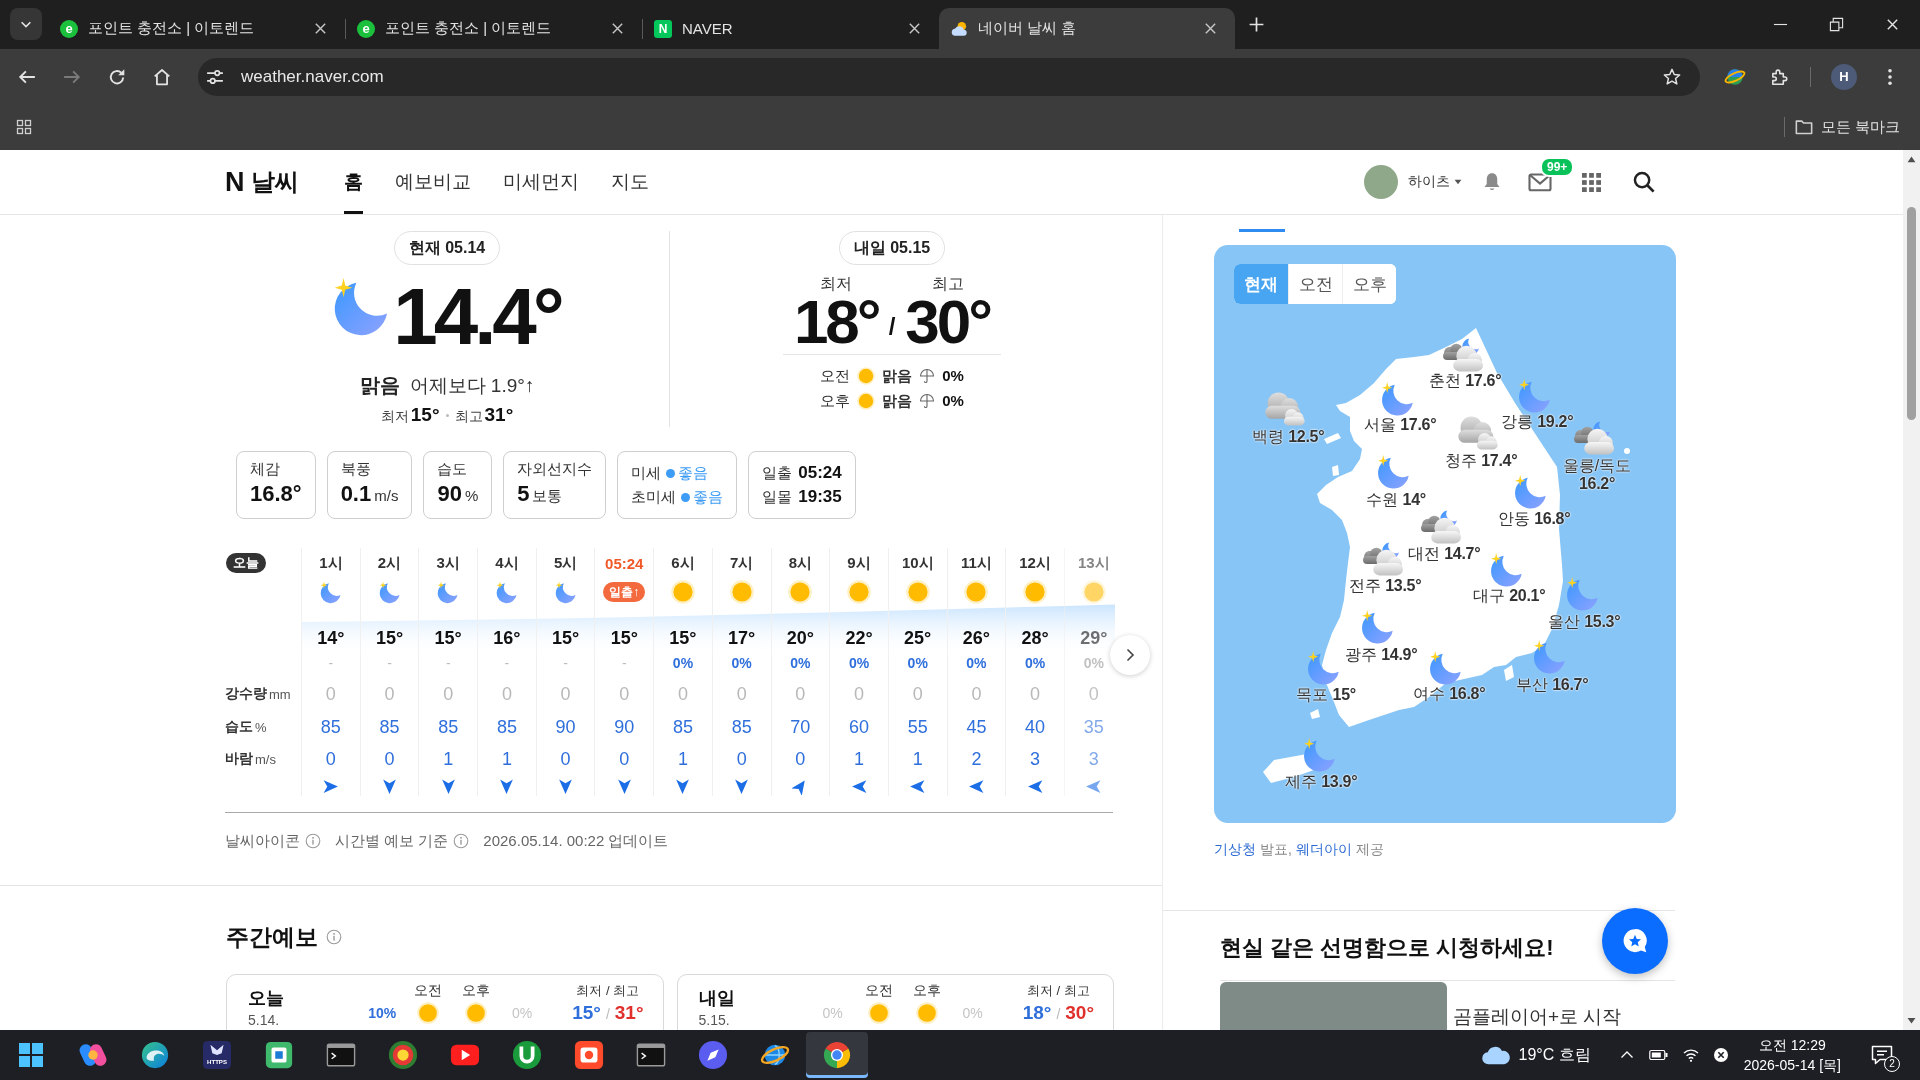 The width and height of the screenshot is (1920, 1080). What do you see at coordinates (1537, 1017) in the screenshot?
I see `promo-caption: 곰플레이어+로 시작` at bounding box center [1537, 1017].